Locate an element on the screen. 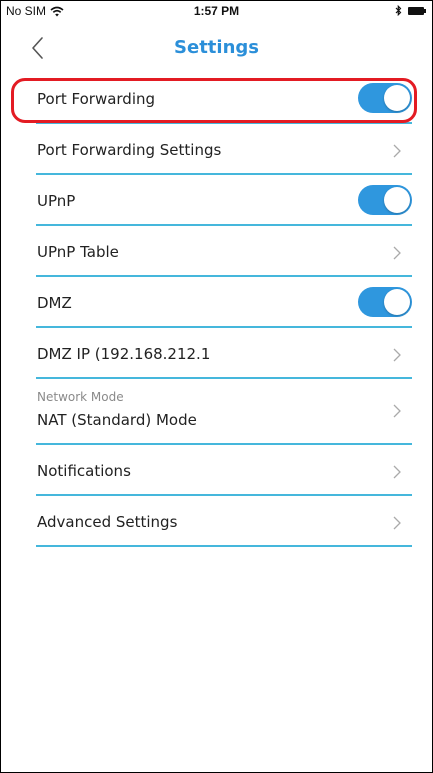  port-forwarding-toggle is located at coordinates (385, 98).